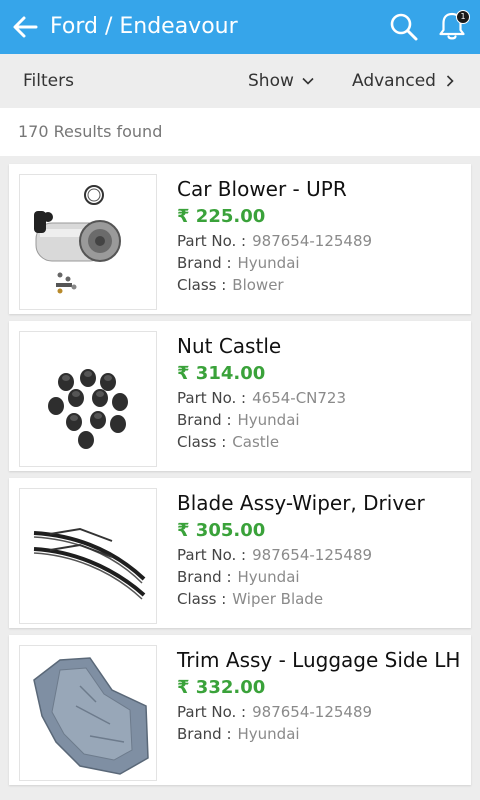  Describe the element at coordinates (463, 17) in the screenshot. I see `notification-badge: 1` at that location.